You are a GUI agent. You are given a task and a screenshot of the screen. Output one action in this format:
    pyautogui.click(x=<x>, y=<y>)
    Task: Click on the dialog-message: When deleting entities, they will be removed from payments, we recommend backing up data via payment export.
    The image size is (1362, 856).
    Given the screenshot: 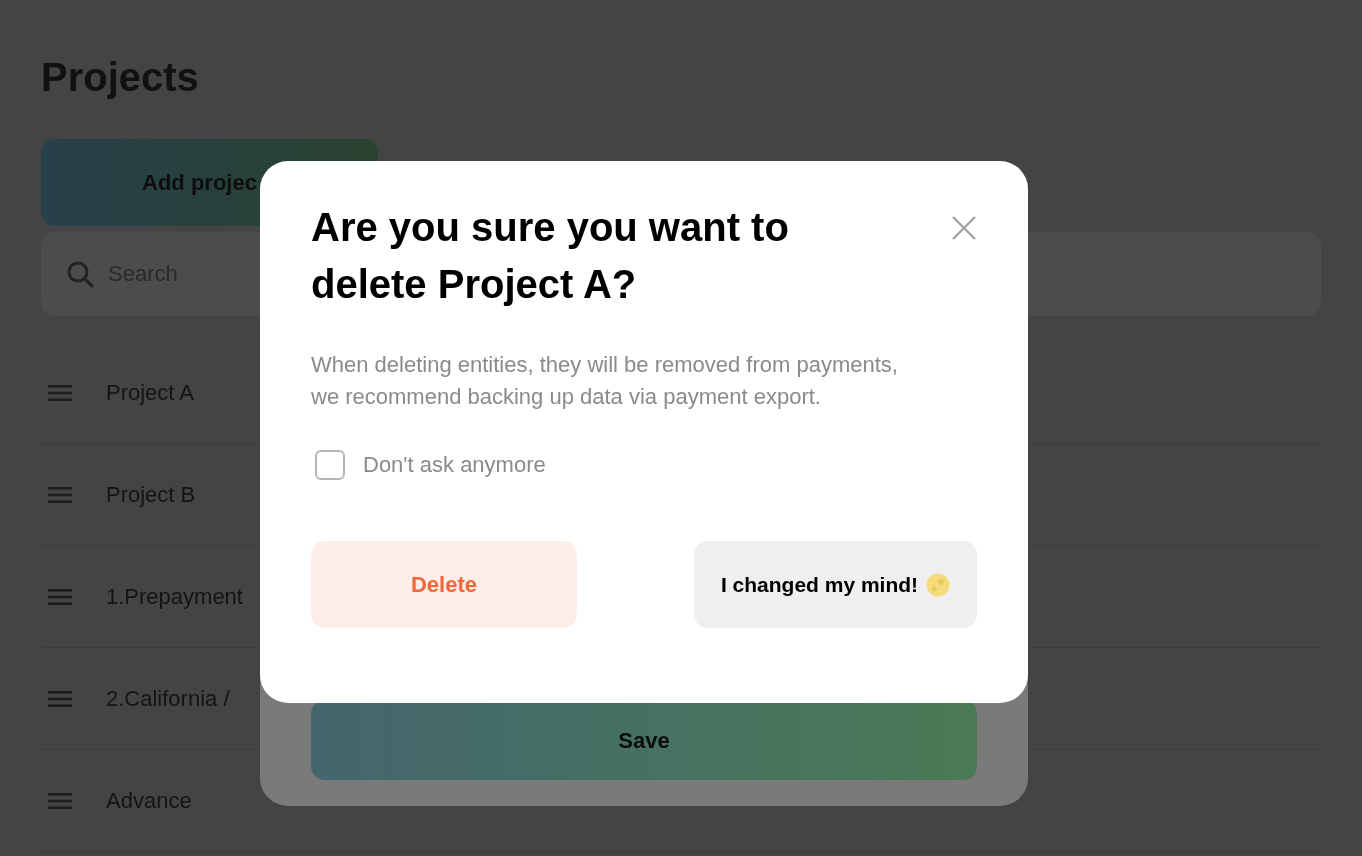 What is the action you would take?
    pyautogui.click(x=605, y=381)
    